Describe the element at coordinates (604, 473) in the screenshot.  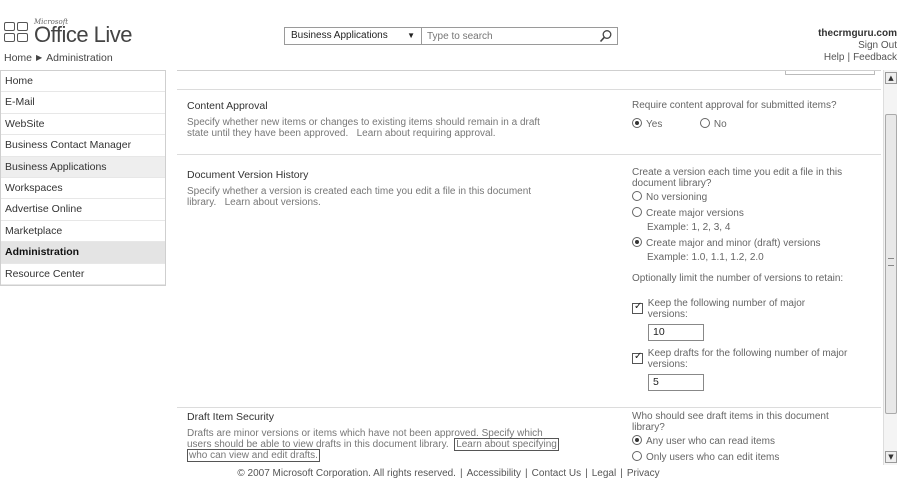
I see `footer-link-legal: Legal` at that location.